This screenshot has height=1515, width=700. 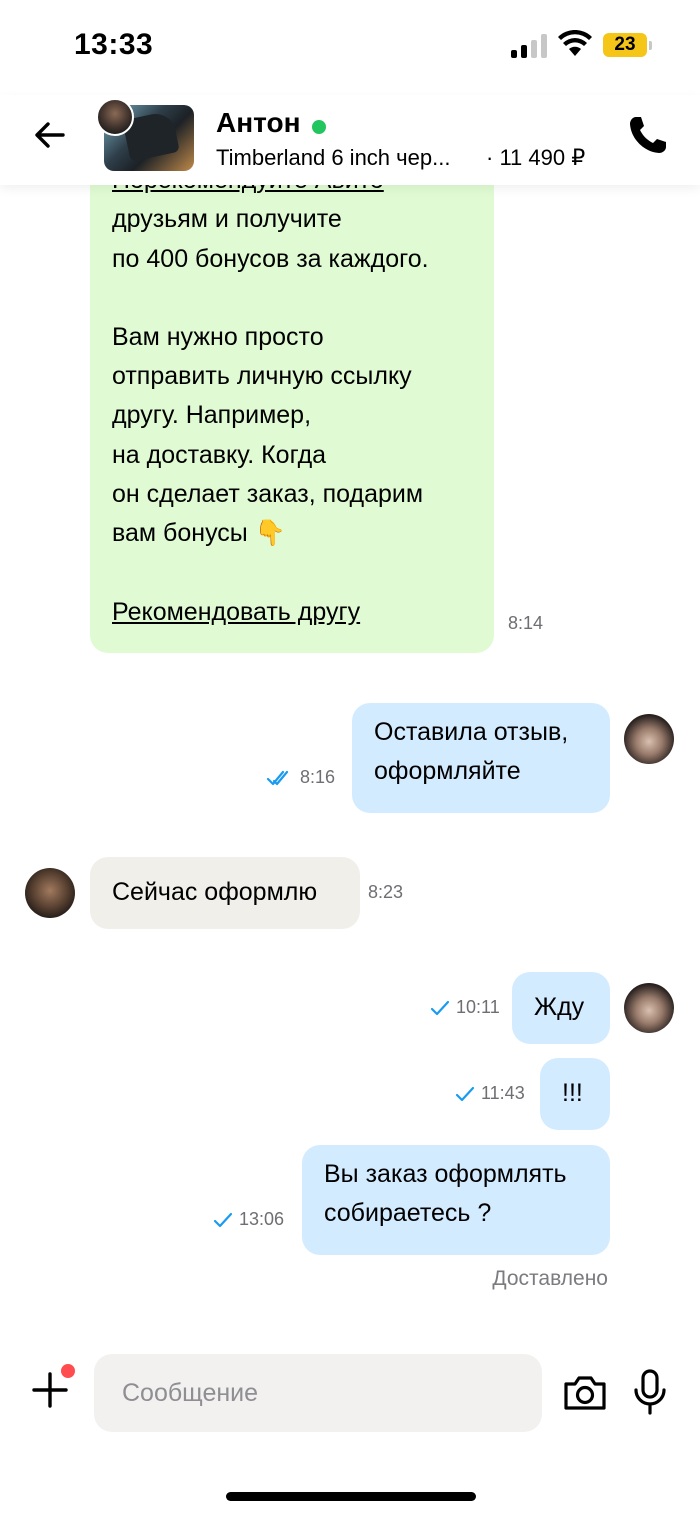 What do you see at coordinates (218, 336) in the screenshot?
I see `promo-text-line: Вам нужно просто` at bounding box center [218, 336].